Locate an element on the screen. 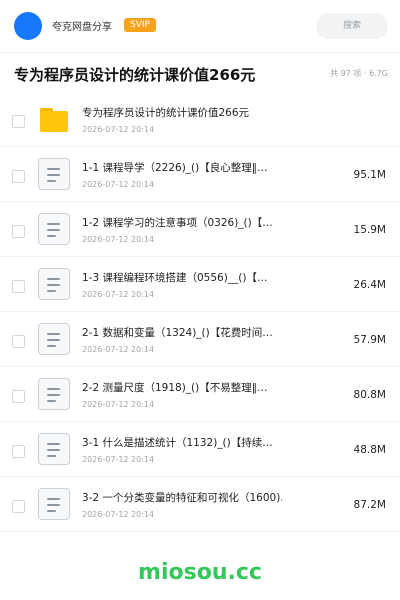  search-button: 搜索 is located at coordinates (352, 26).